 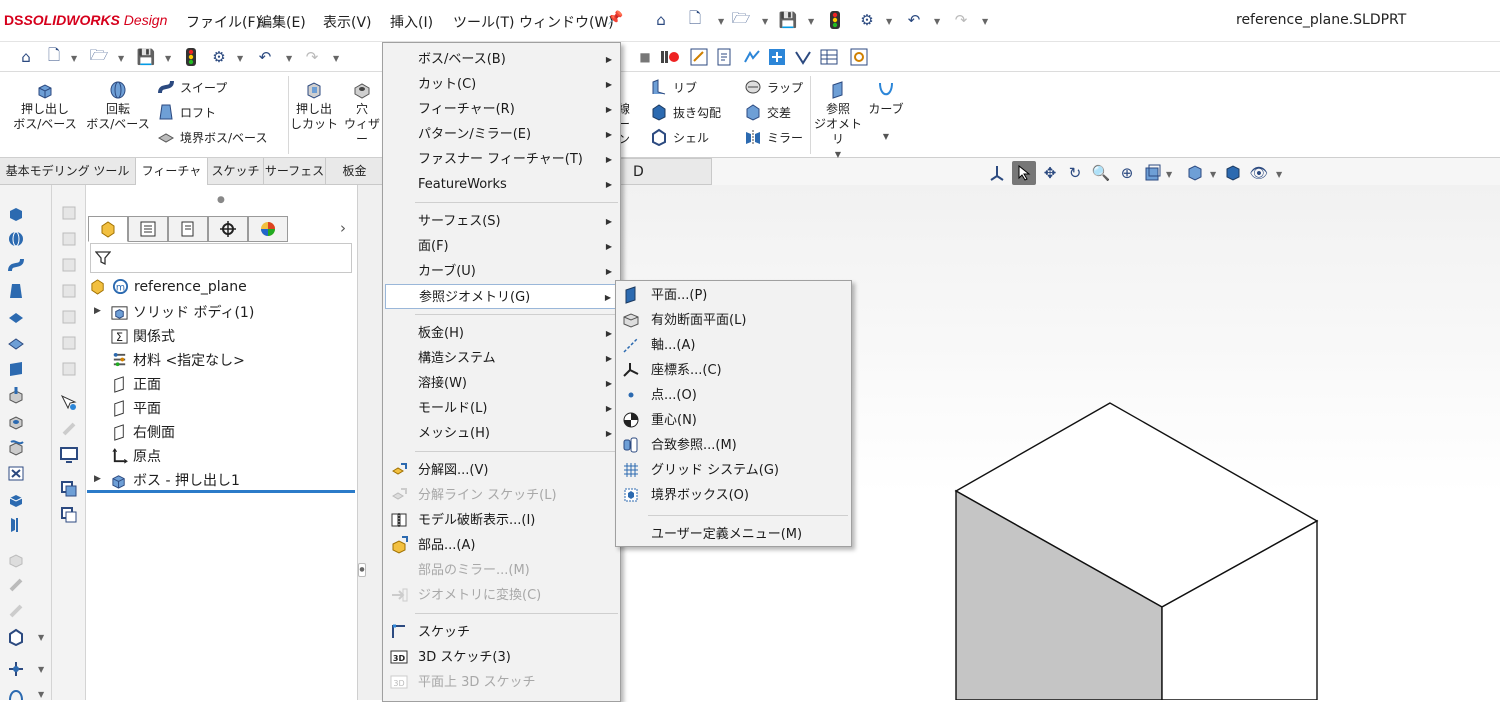 I want to click on customize-icon, so click(x=752, y=57).